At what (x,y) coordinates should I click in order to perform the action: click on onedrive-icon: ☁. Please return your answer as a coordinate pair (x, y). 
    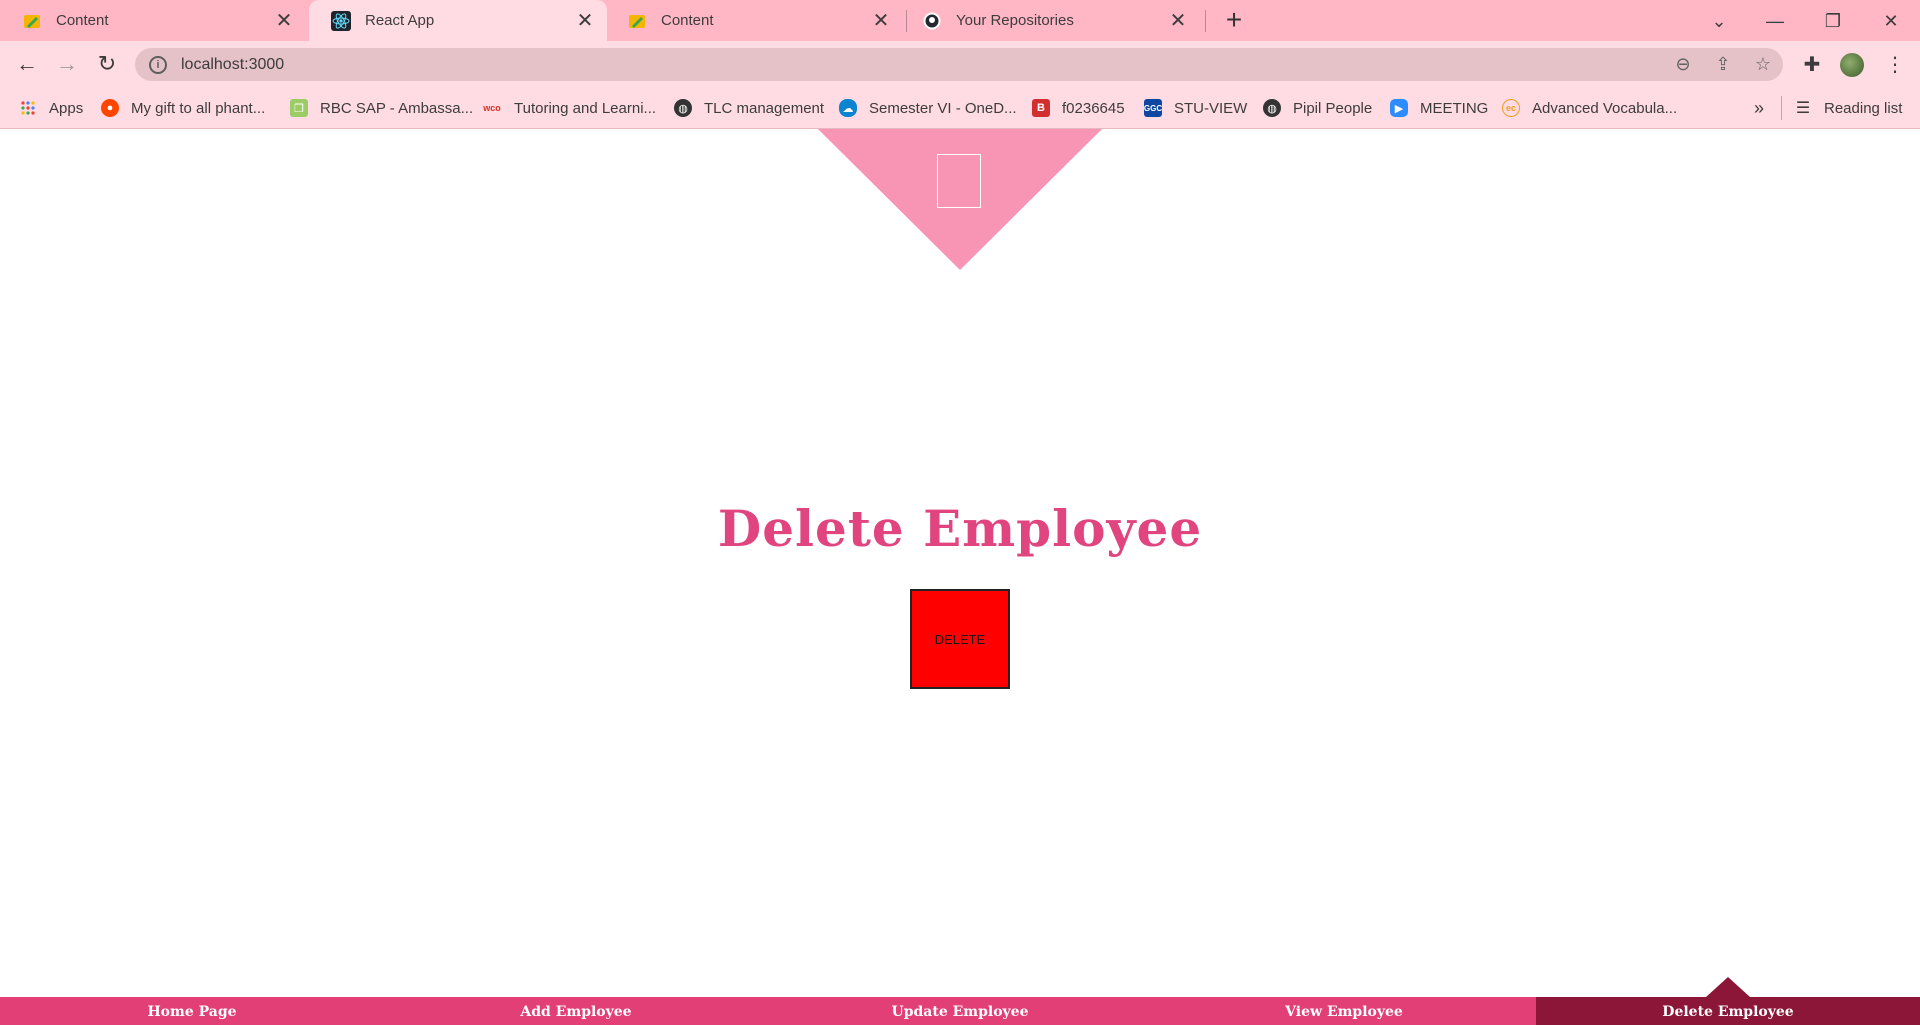
    Looking at the image, I should click on (848, 108).